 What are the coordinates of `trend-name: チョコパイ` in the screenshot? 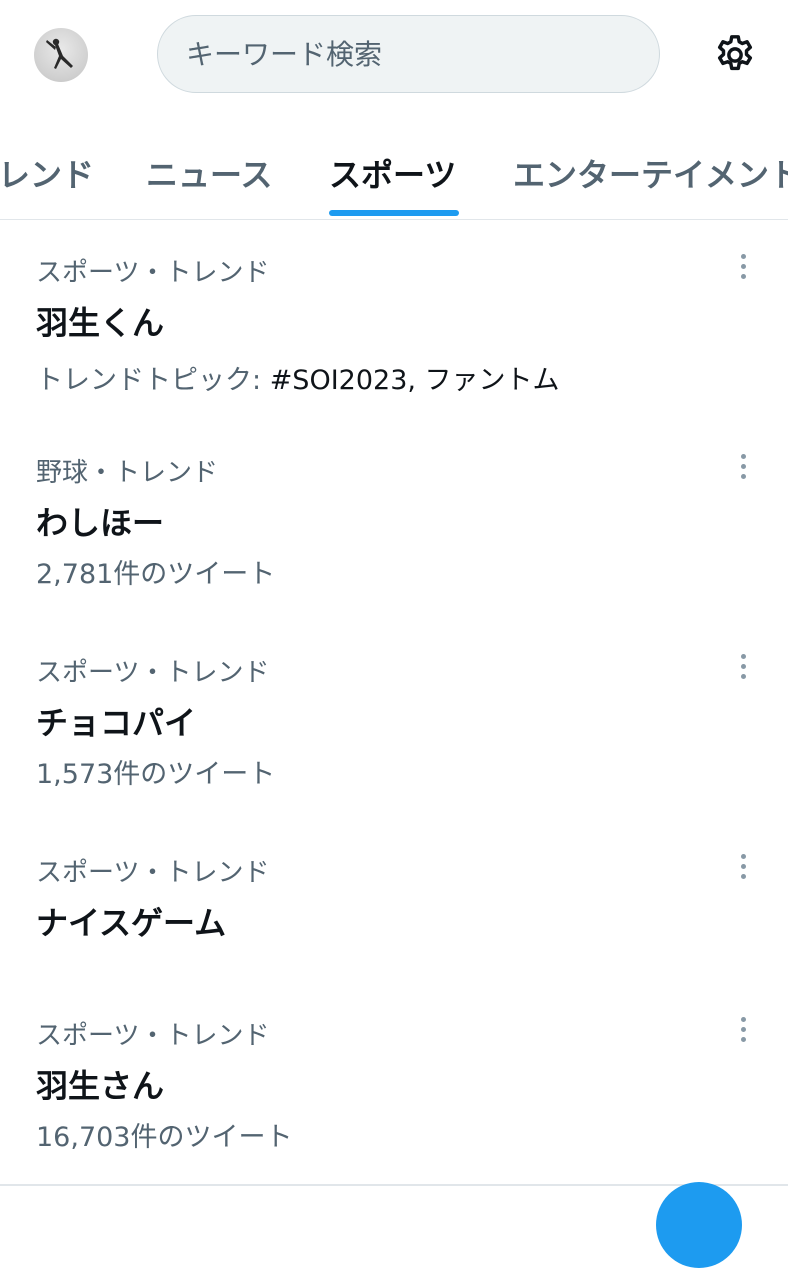 It's located at (116, 723).